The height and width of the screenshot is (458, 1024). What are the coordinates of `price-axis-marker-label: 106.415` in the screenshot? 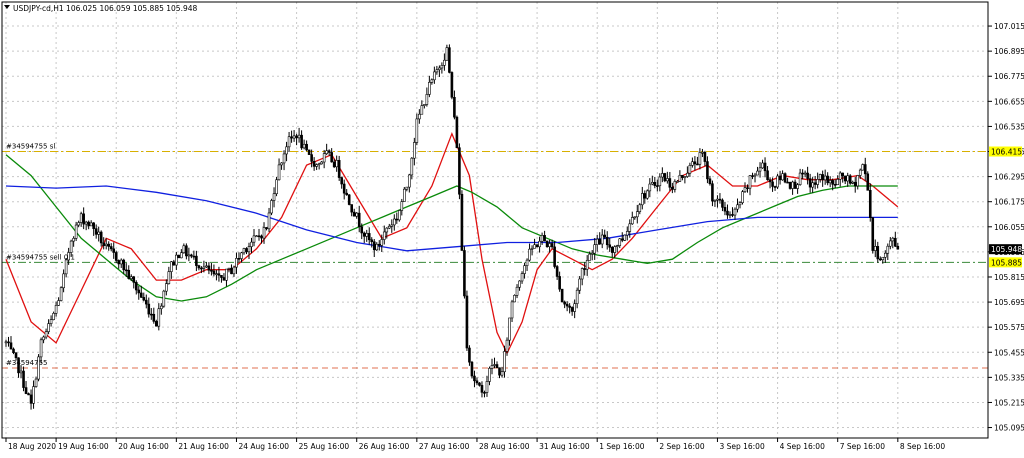 It's located at (1006, 152).